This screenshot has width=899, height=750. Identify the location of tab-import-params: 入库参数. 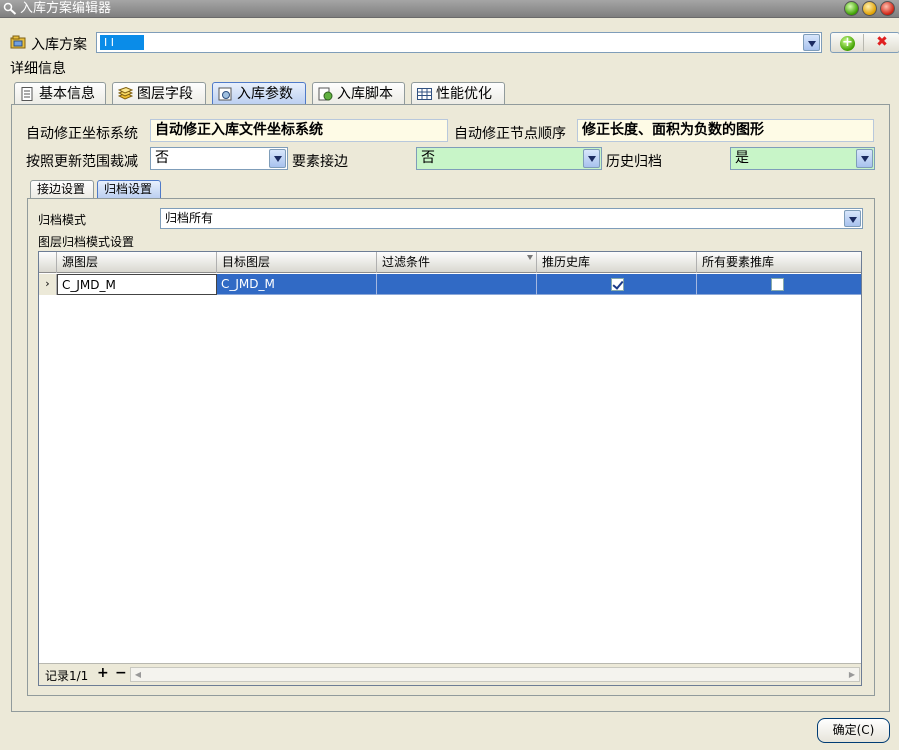
(259, 94).